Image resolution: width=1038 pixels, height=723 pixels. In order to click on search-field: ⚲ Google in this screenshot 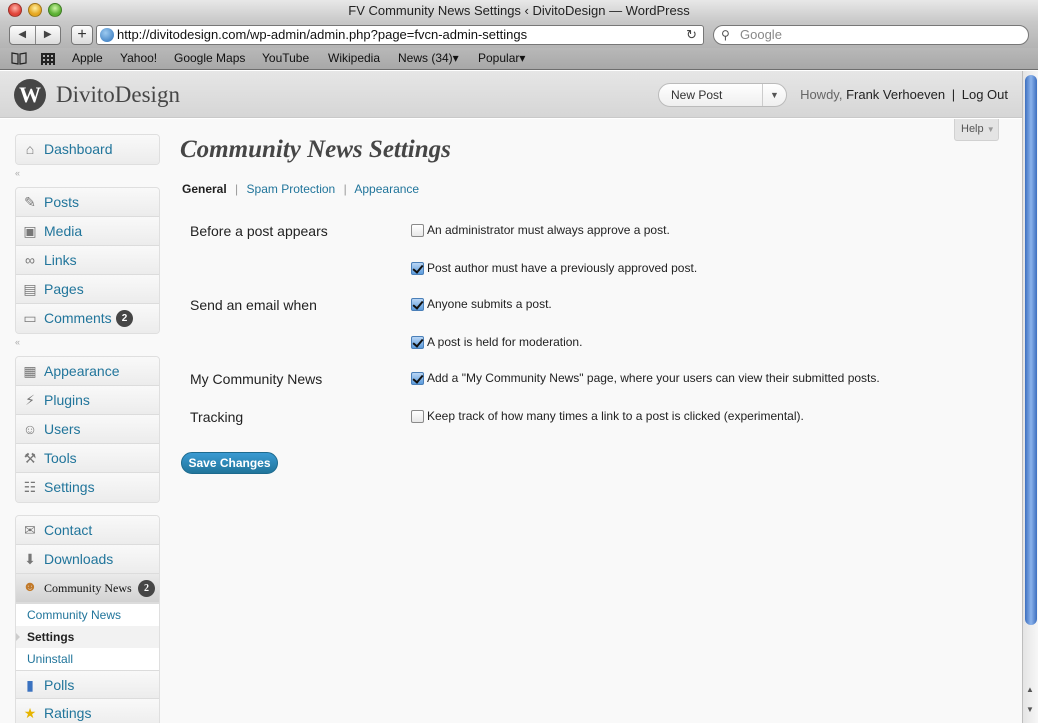, I will do `click(871, 35)`.